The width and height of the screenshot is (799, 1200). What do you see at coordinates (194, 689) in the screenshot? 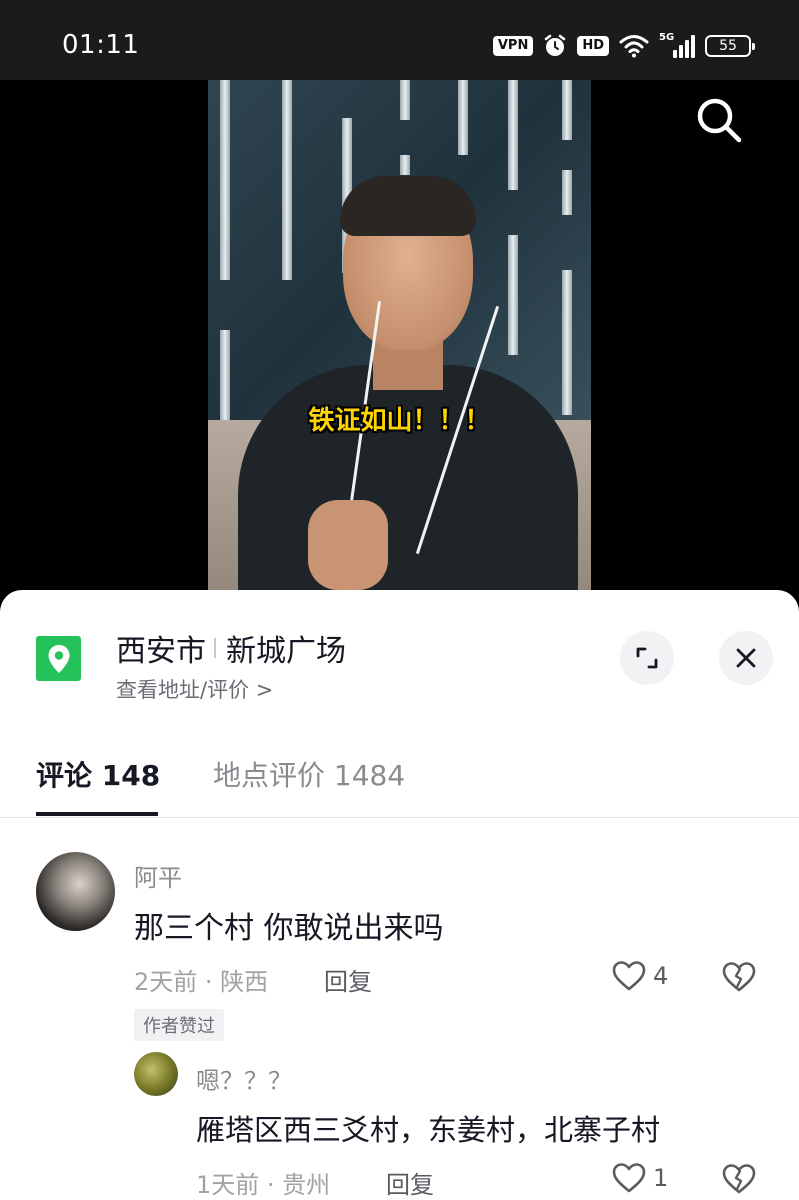
I see `view-address-link: 查看地址/评价 >` at bounding box center [194, 689].